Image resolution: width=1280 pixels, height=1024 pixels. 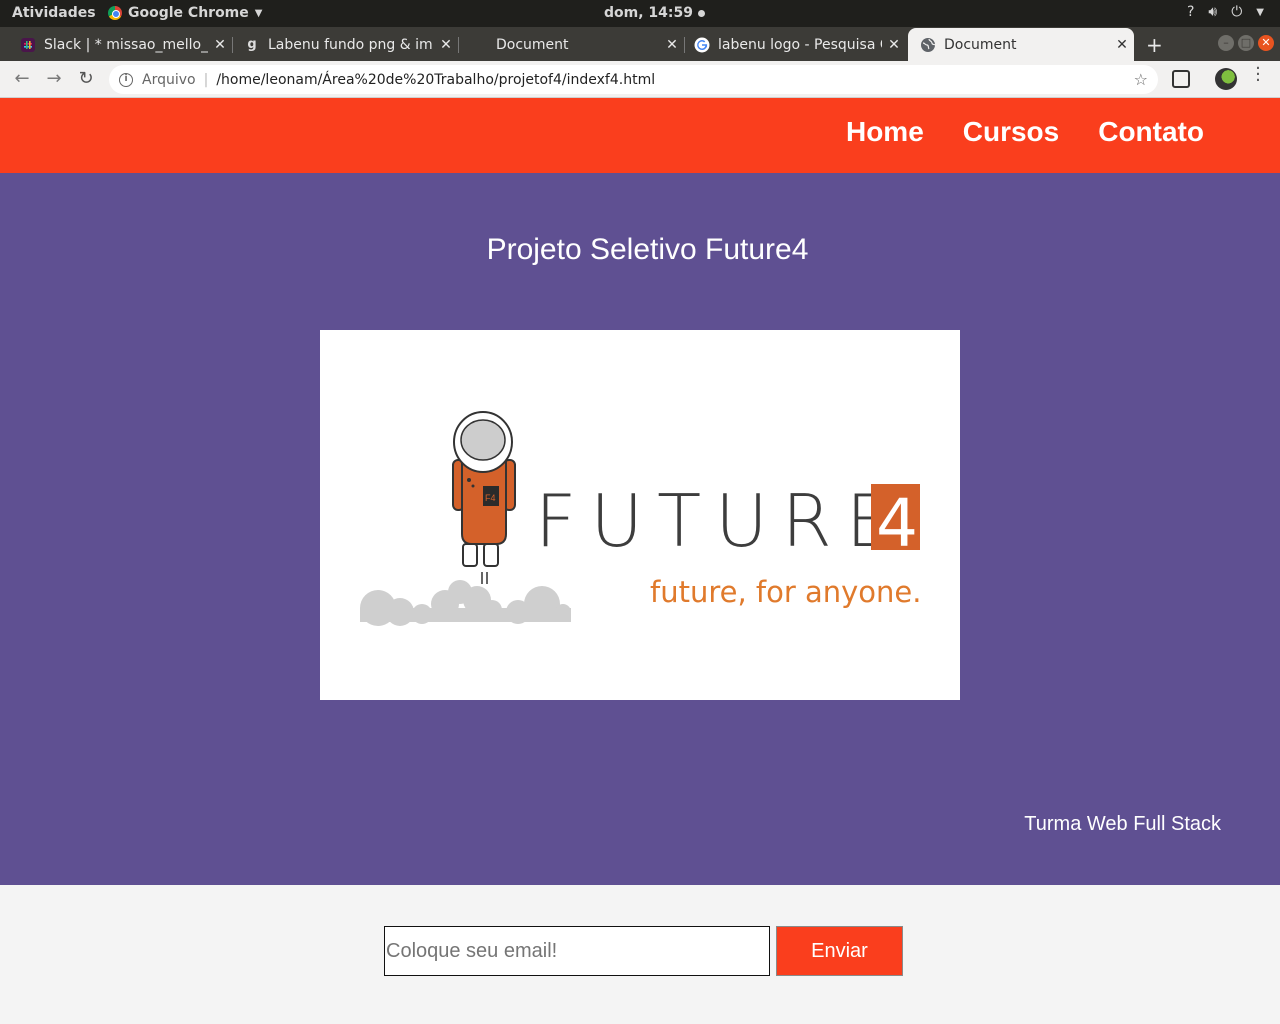 I want to click on email-input, so click(x=577, y=951).